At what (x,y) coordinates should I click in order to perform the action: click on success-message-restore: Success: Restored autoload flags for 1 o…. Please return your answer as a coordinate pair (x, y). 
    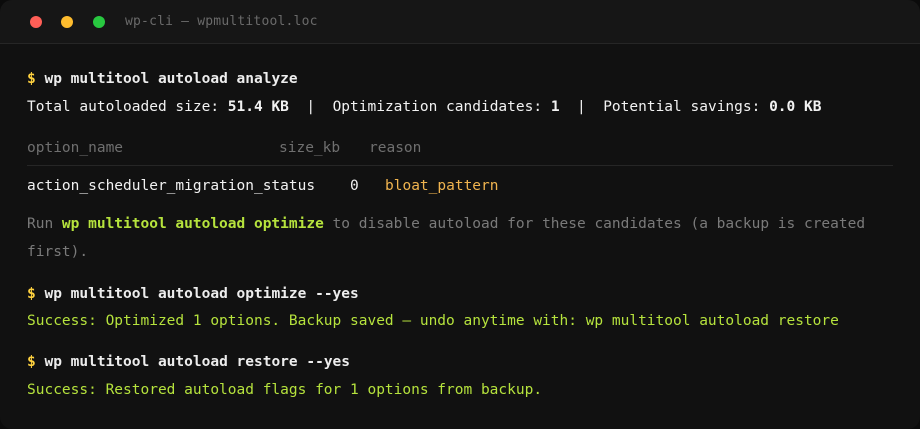
    Looking at the image, I should click on (284, 390).